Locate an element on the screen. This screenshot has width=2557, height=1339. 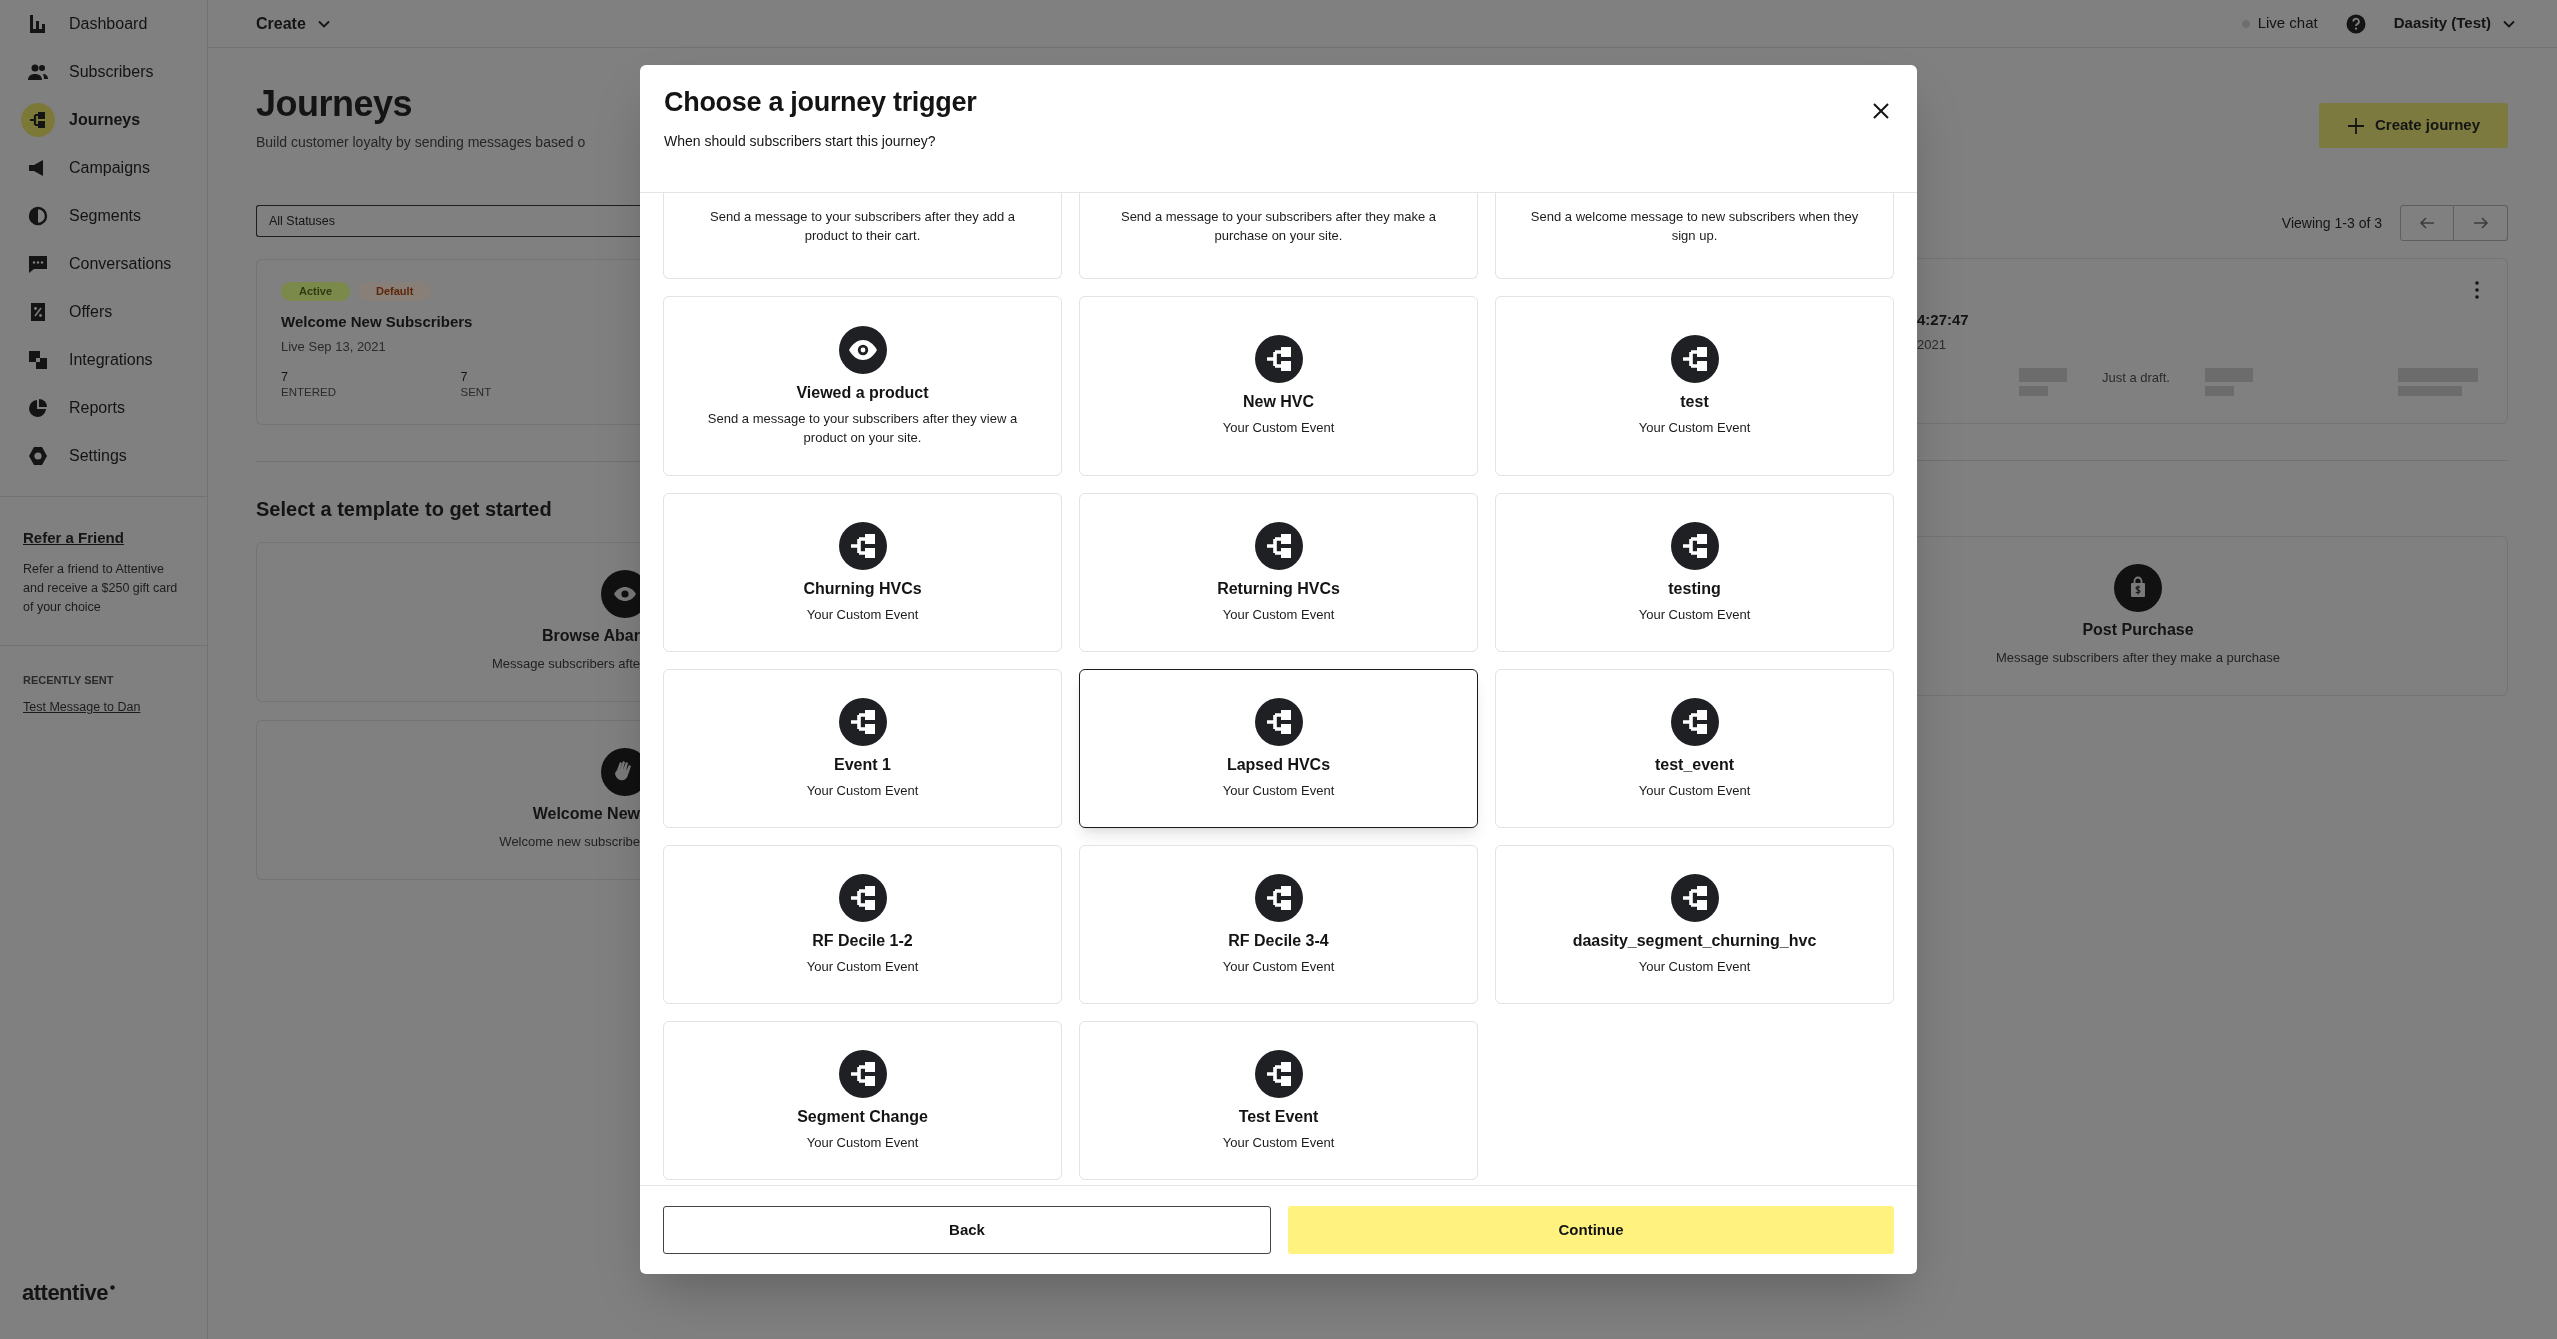
draft-note: Just a draft. is located at coordinates (2136, 378).